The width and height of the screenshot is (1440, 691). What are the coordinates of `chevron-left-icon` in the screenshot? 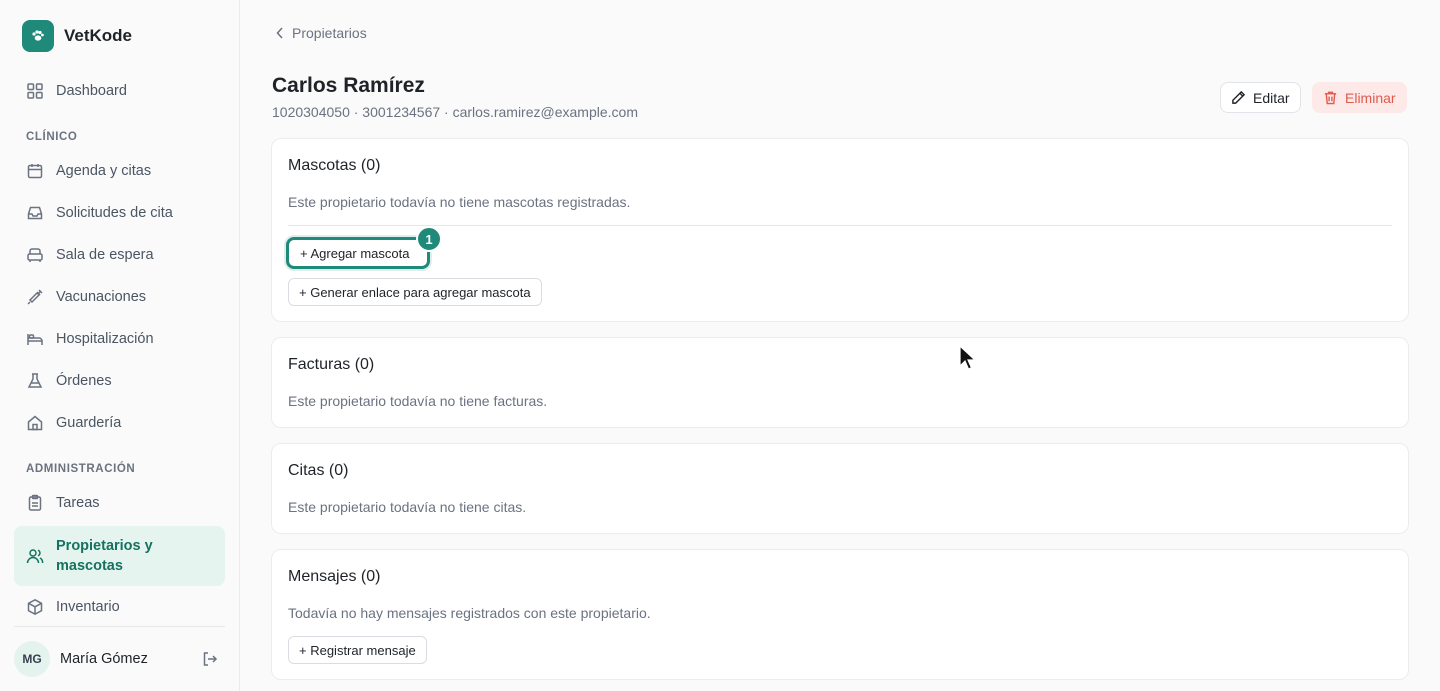 It's located at (279, 33).